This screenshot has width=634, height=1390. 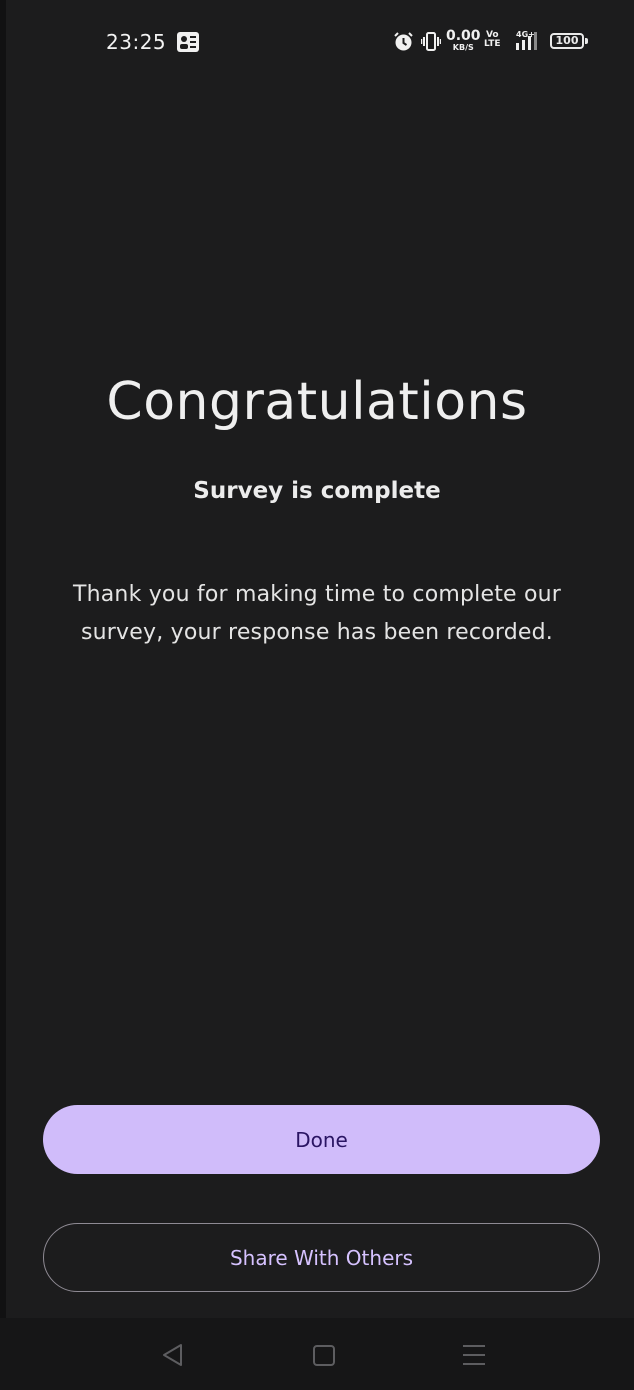 I want to click on battery-indicator: 100, so click(x=567, y=41).